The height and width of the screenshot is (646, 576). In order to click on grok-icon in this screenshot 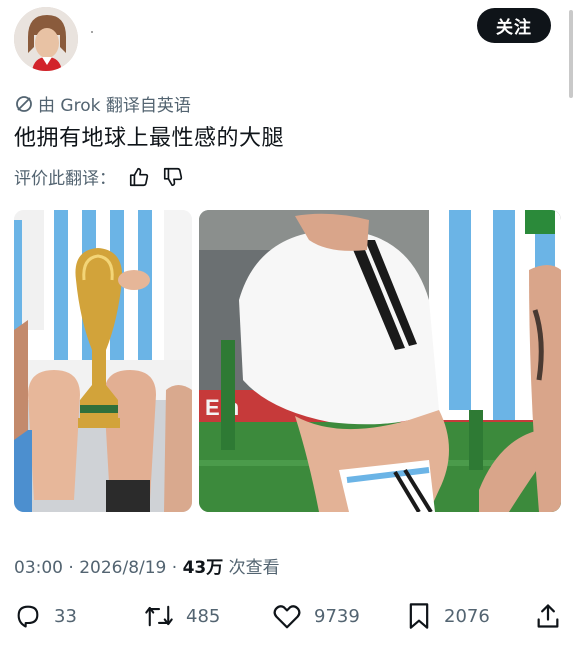, I will do `click(24, 103)`.